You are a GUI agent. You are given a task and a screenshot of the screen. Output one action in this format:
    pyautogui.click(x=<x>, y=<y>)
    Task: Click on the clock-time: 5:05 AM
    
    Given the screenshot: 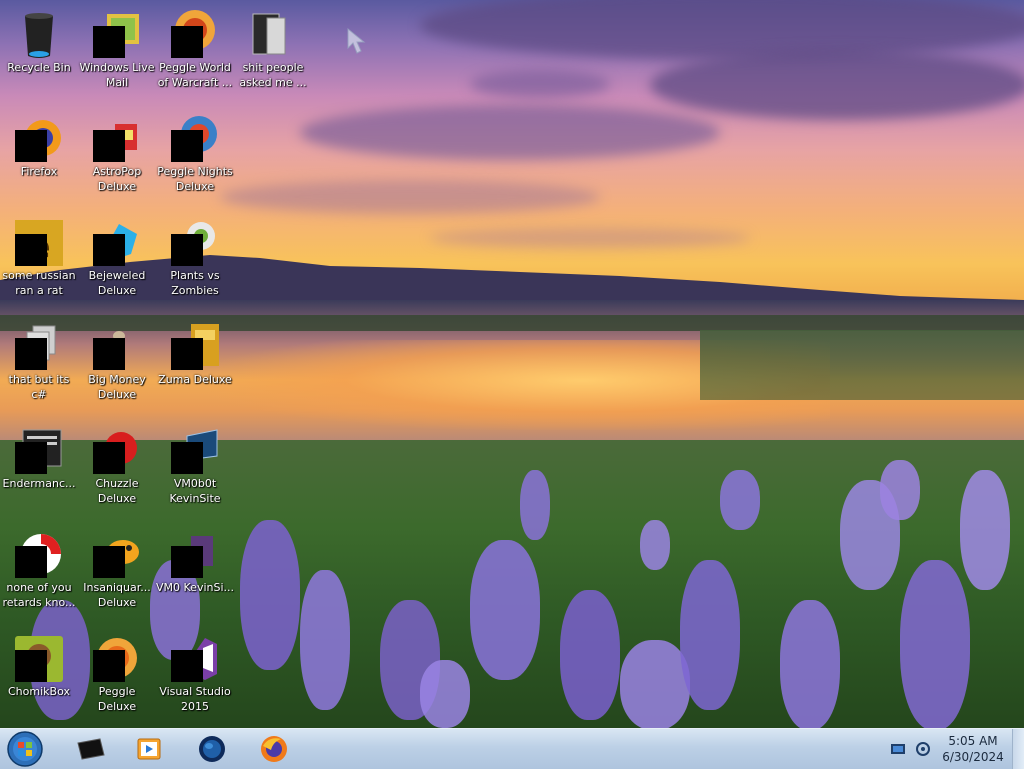 What is the action you would take?
    pyautogui.click(x=973, y=741)
    